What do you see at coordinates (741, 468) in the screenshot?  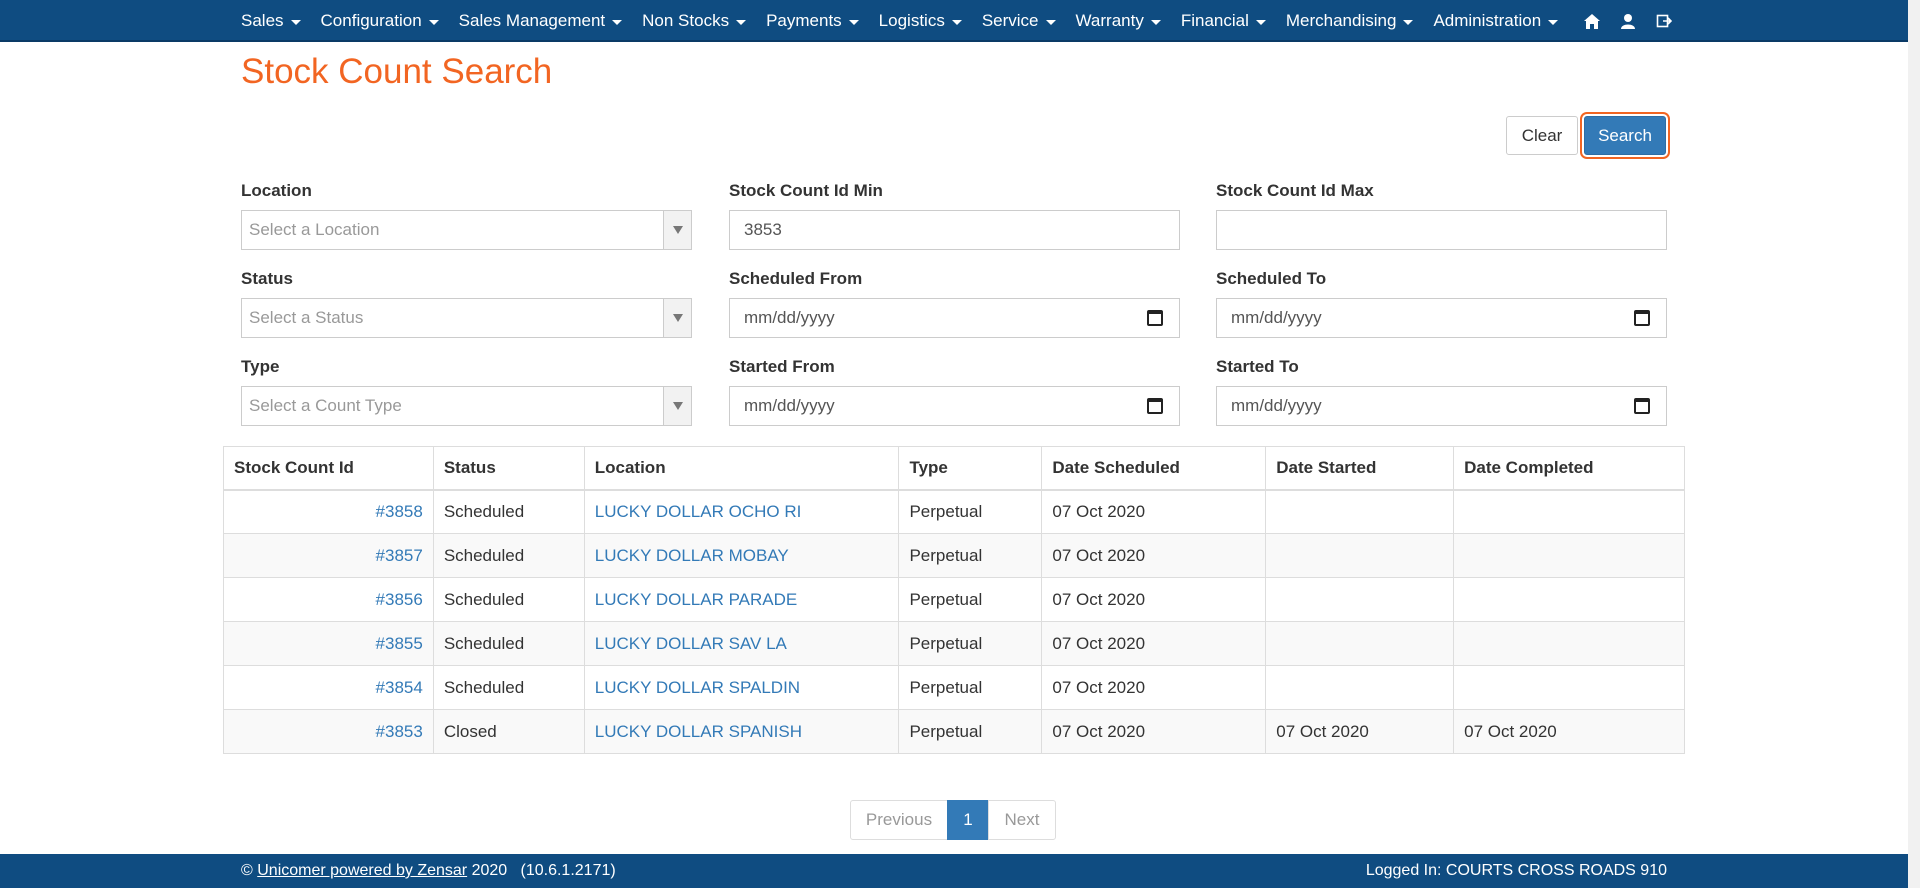 I see `column-header: Location` at bounding box center [741, 468].